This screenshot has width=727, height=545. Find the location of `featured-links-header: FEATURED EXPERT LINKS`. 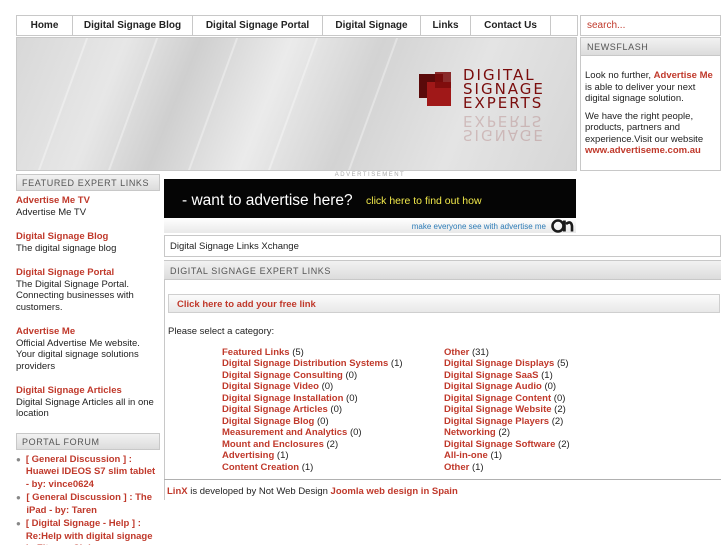

featured-links-header: FEATURED EXPERT LINKS is located at coordinates (88, 182).